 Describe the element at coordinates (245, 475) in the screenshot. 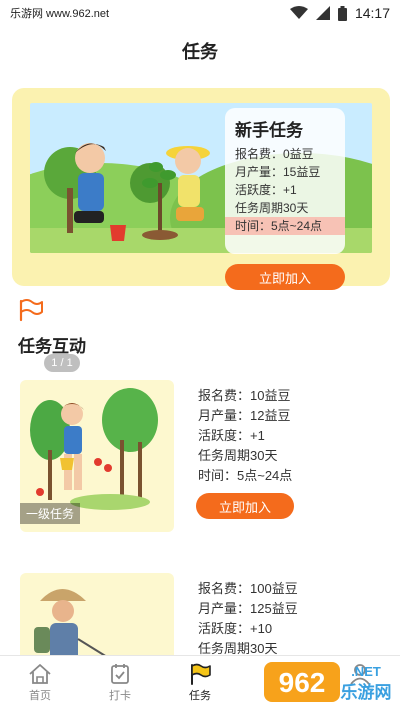

I see `task-line: 时间：5点~24点` at that location.